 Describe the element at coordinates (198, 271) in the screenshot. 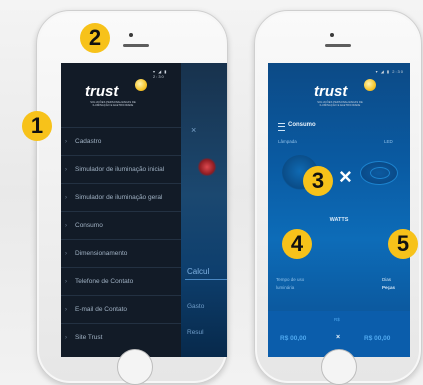

I see `behind-calc-label: Calcul` at that location.